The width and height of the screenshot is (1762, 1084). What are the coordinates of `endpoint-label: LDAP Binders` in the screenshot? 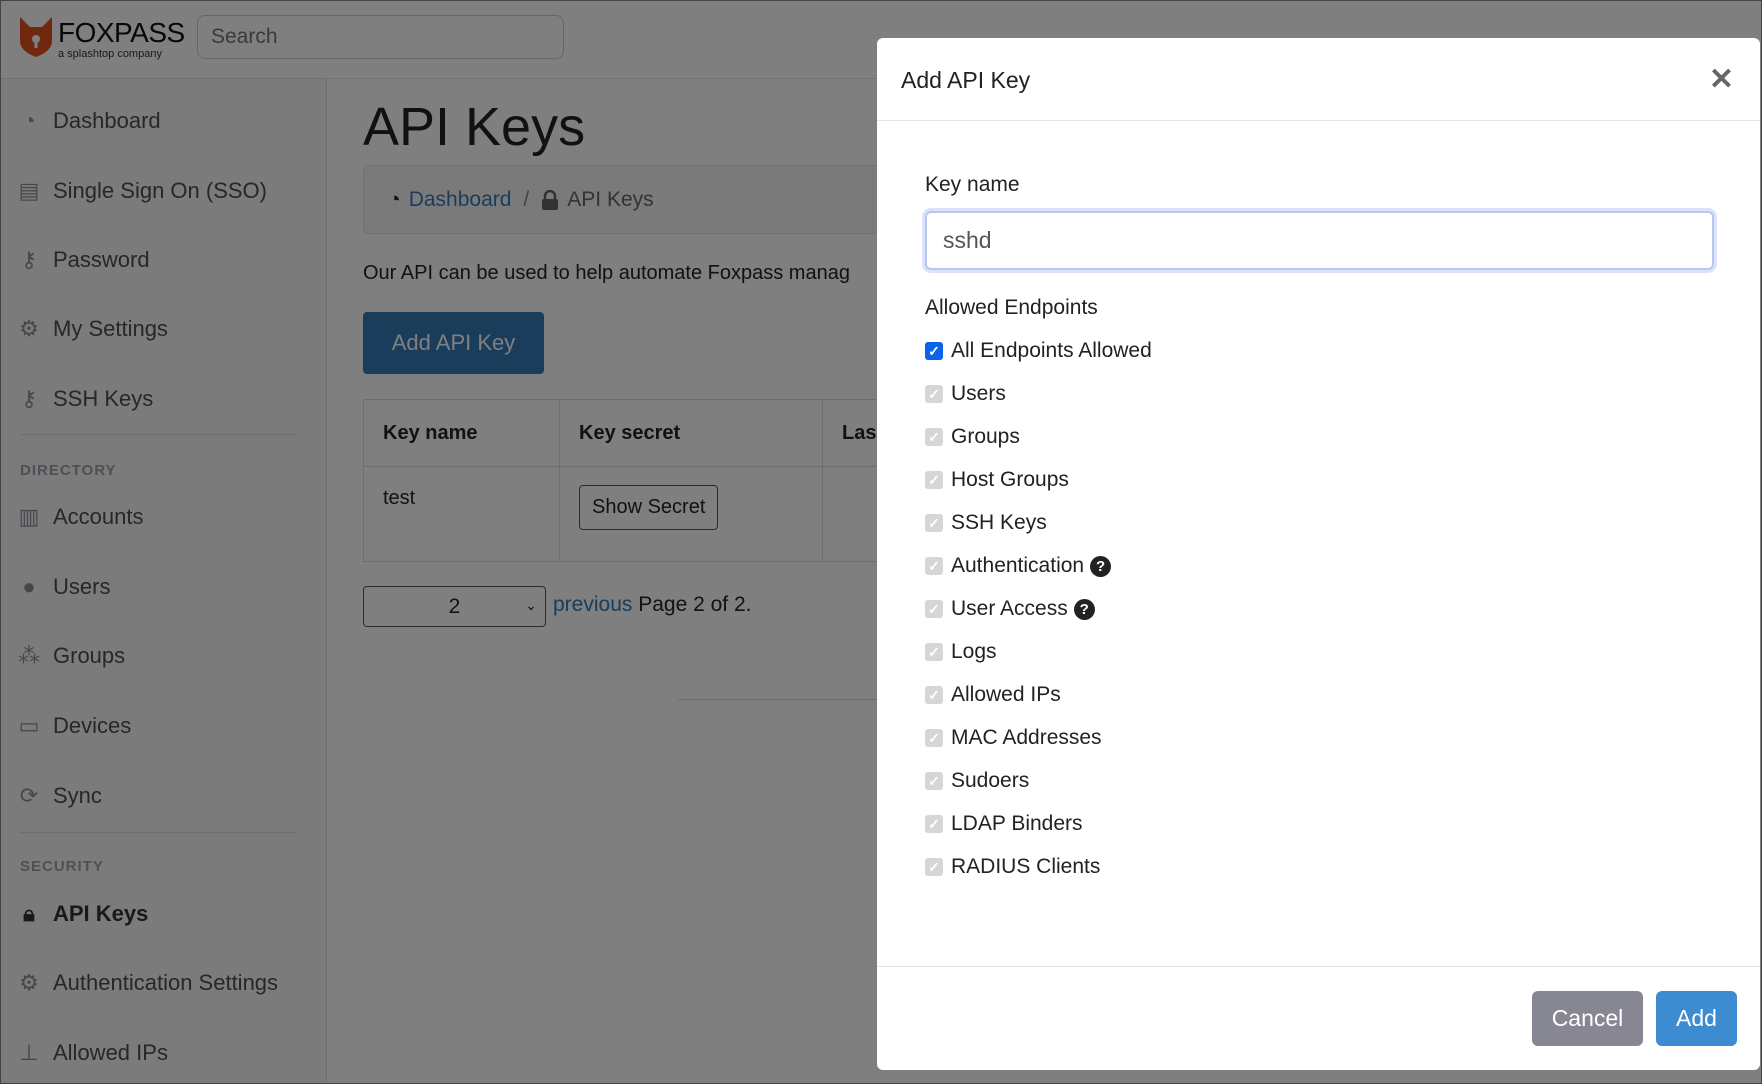 It's located at (1017, 823).